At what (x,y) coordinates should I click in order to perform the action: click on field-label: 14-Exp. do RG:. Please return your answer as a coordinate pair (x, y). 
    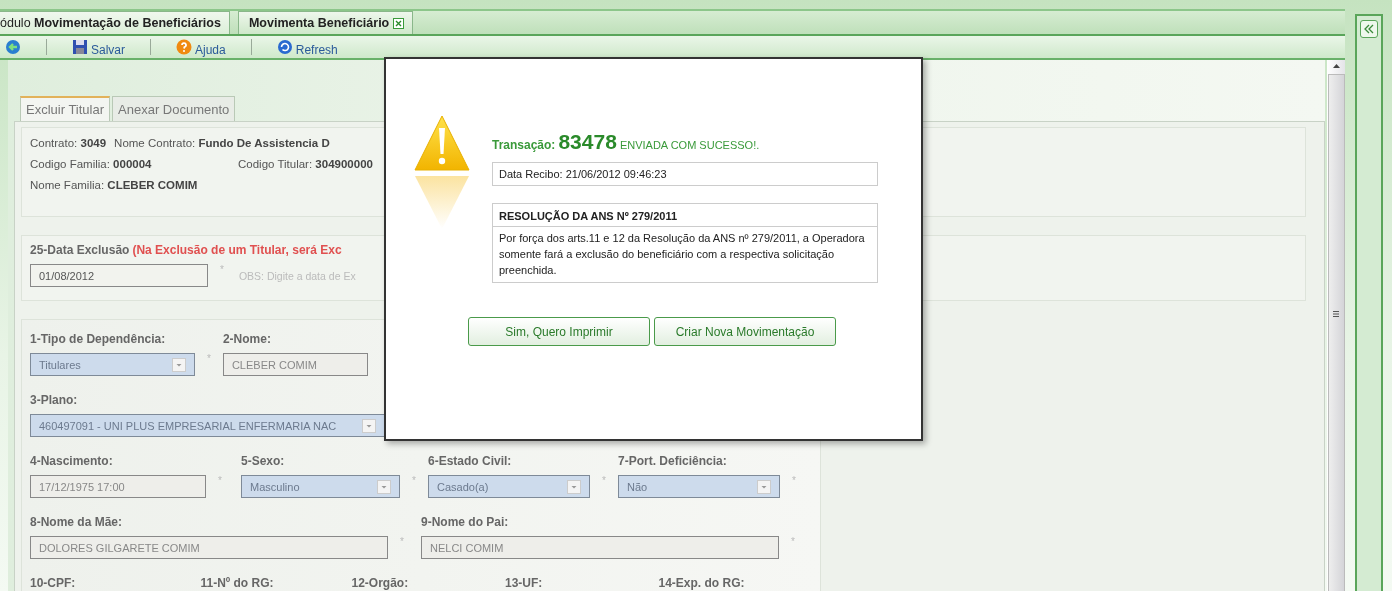
    Looking at the image, I should click on (702, 583).